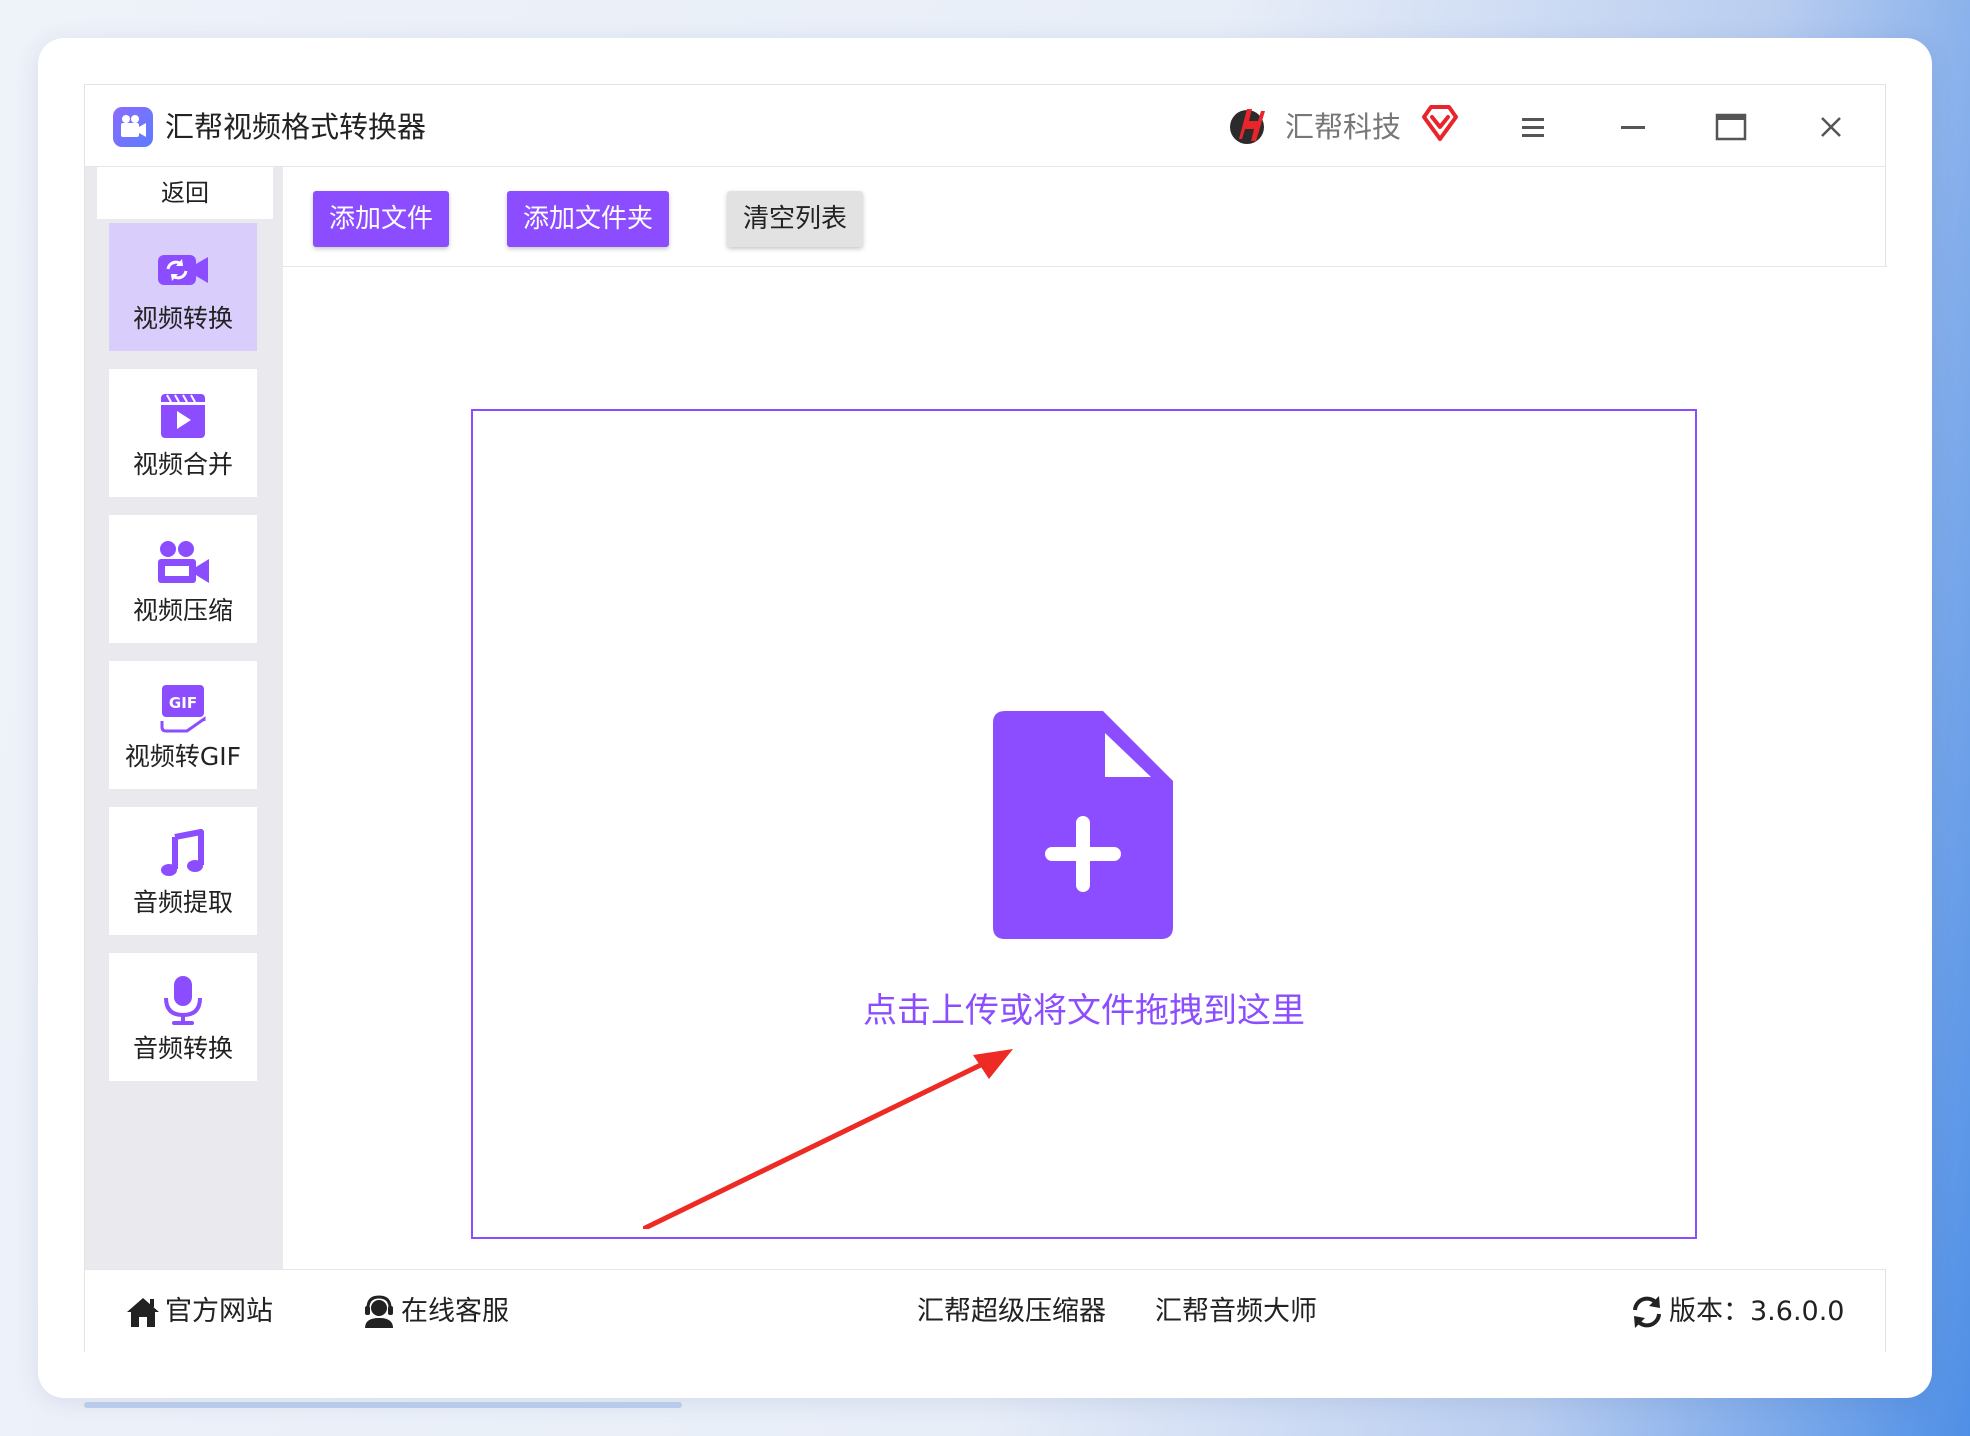  Describe the element at coordinates (182, 318) in the screenshot. I see `sidebar-item-label: 视频转换` at that location.